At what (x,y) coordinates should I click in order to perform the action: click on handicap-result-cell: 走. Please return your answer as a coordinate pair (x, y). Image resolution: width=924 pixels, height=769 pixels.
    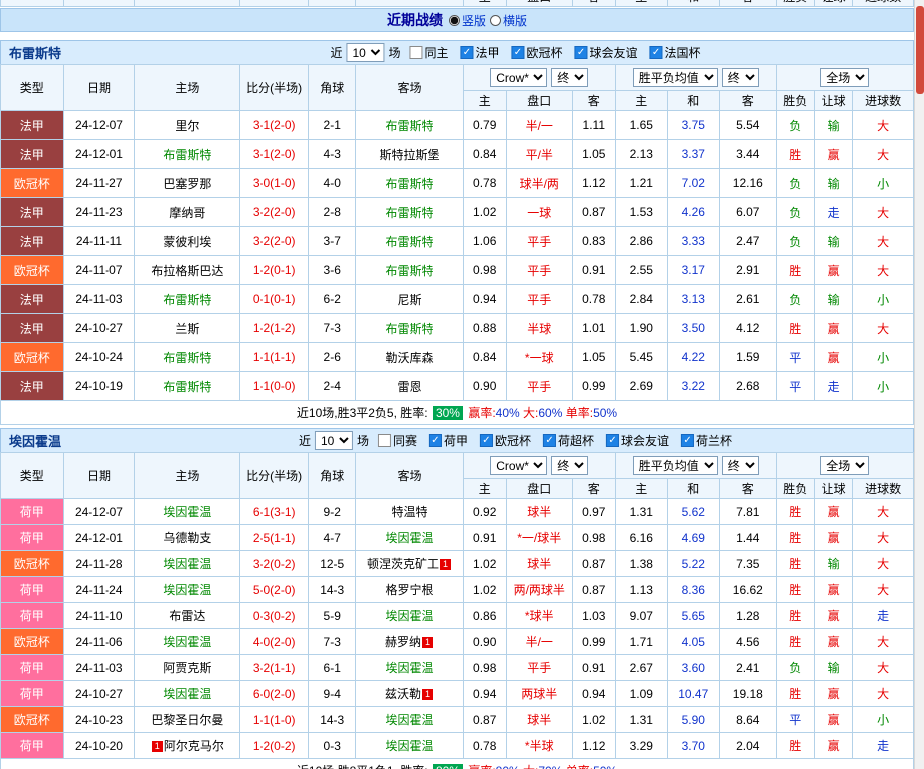
    Looking at the image, I should click on (833, 386).